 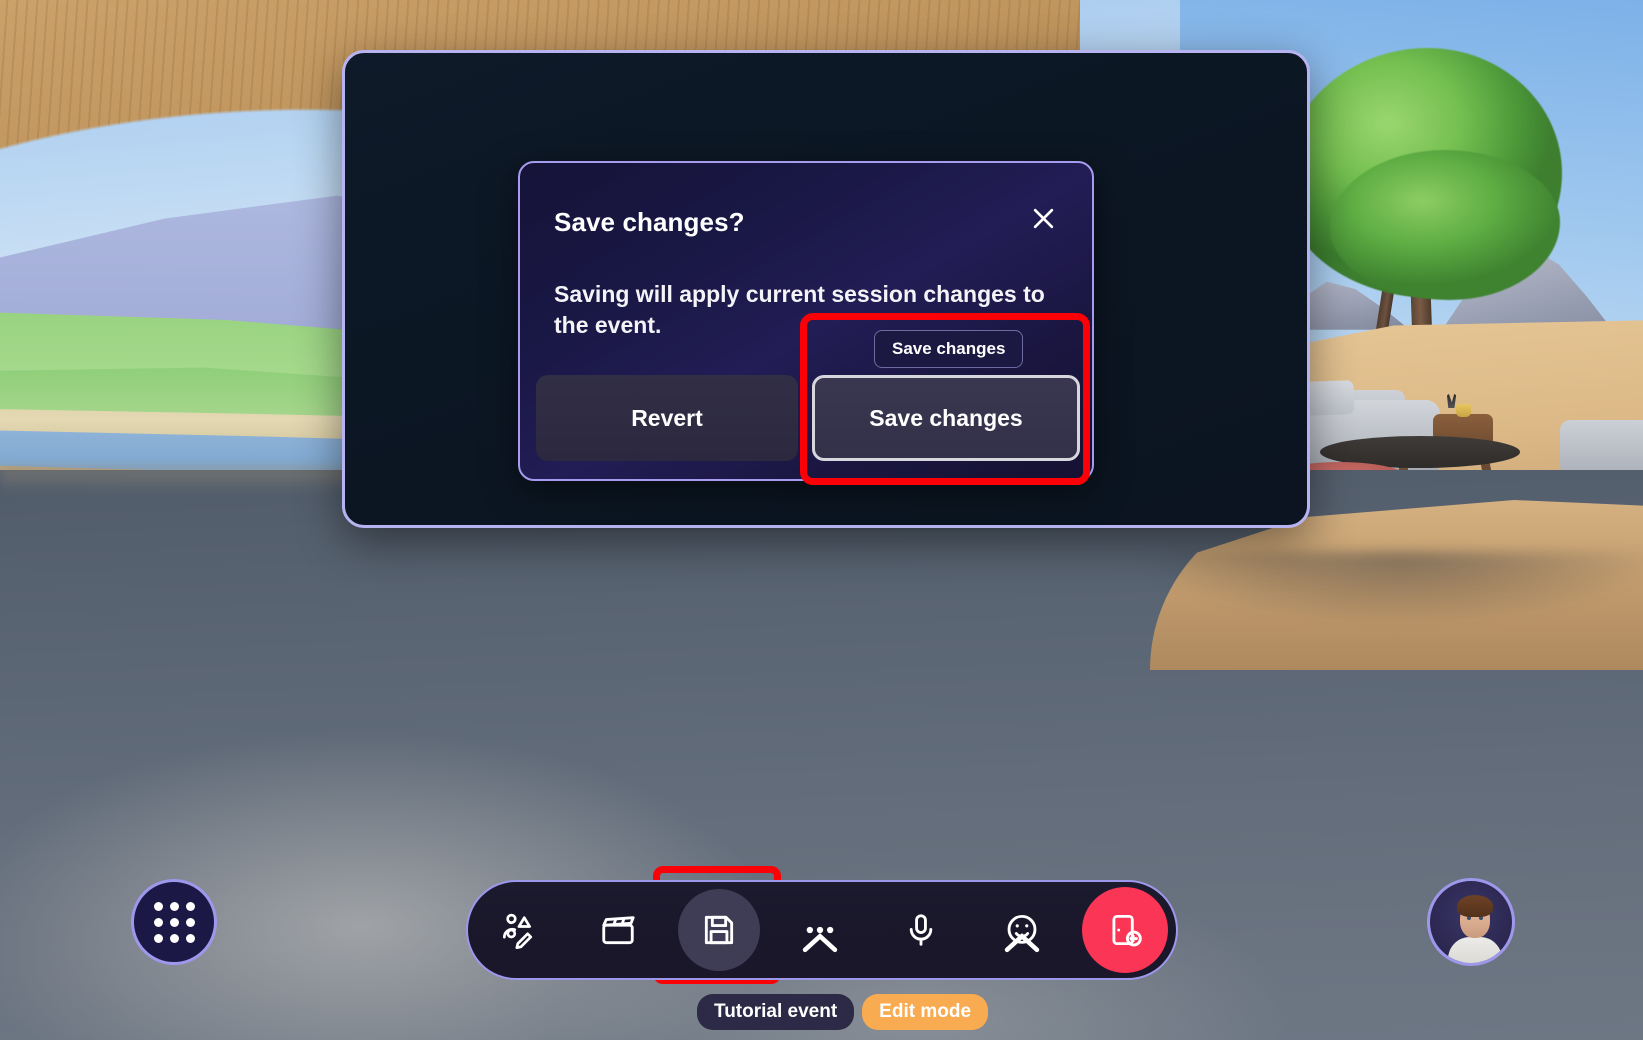 I want to click on more-options-button, so click(x=820, y=930).